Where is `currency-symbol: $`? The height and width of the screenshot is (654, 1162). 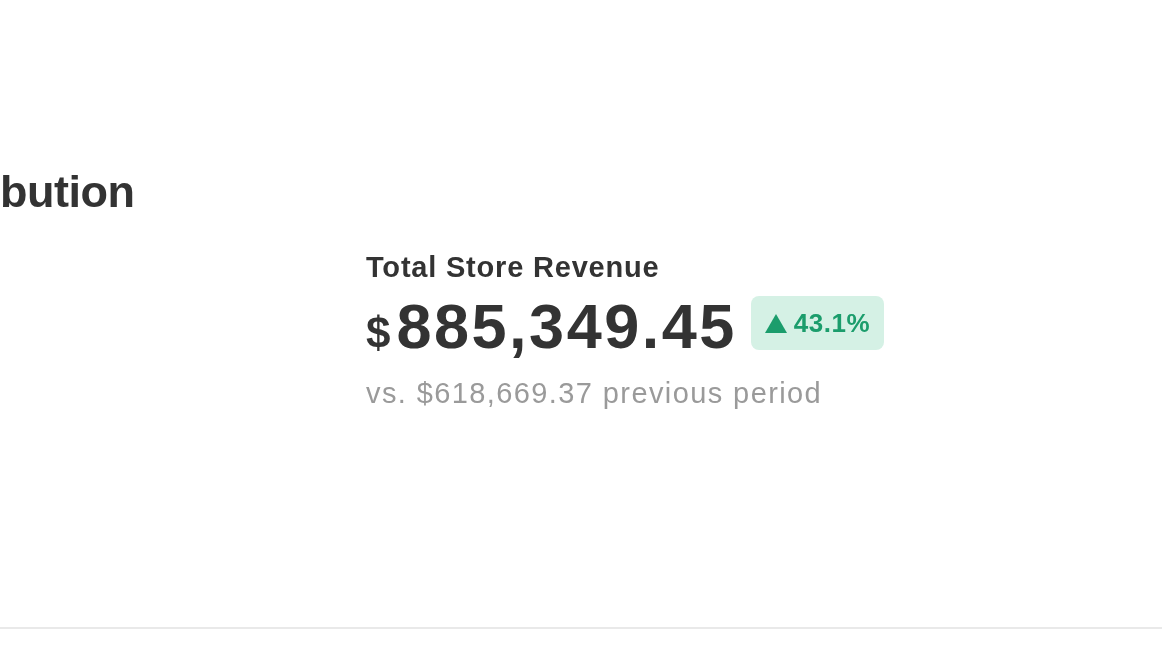 currency-symbol: $ is located at coordinates (378, 333).